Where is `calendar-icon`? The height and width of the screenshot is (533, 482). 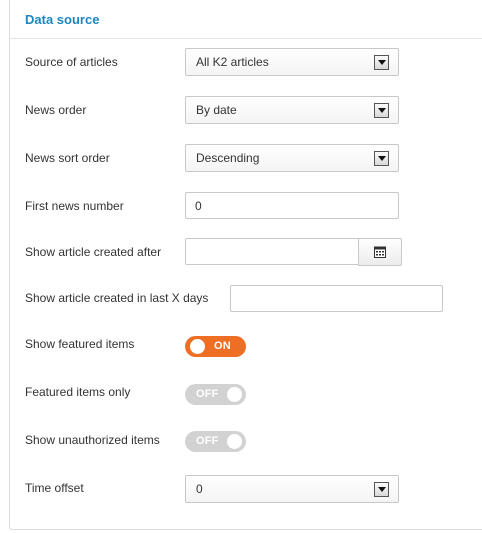
calendar-icon is located at coordinates (380, 252).